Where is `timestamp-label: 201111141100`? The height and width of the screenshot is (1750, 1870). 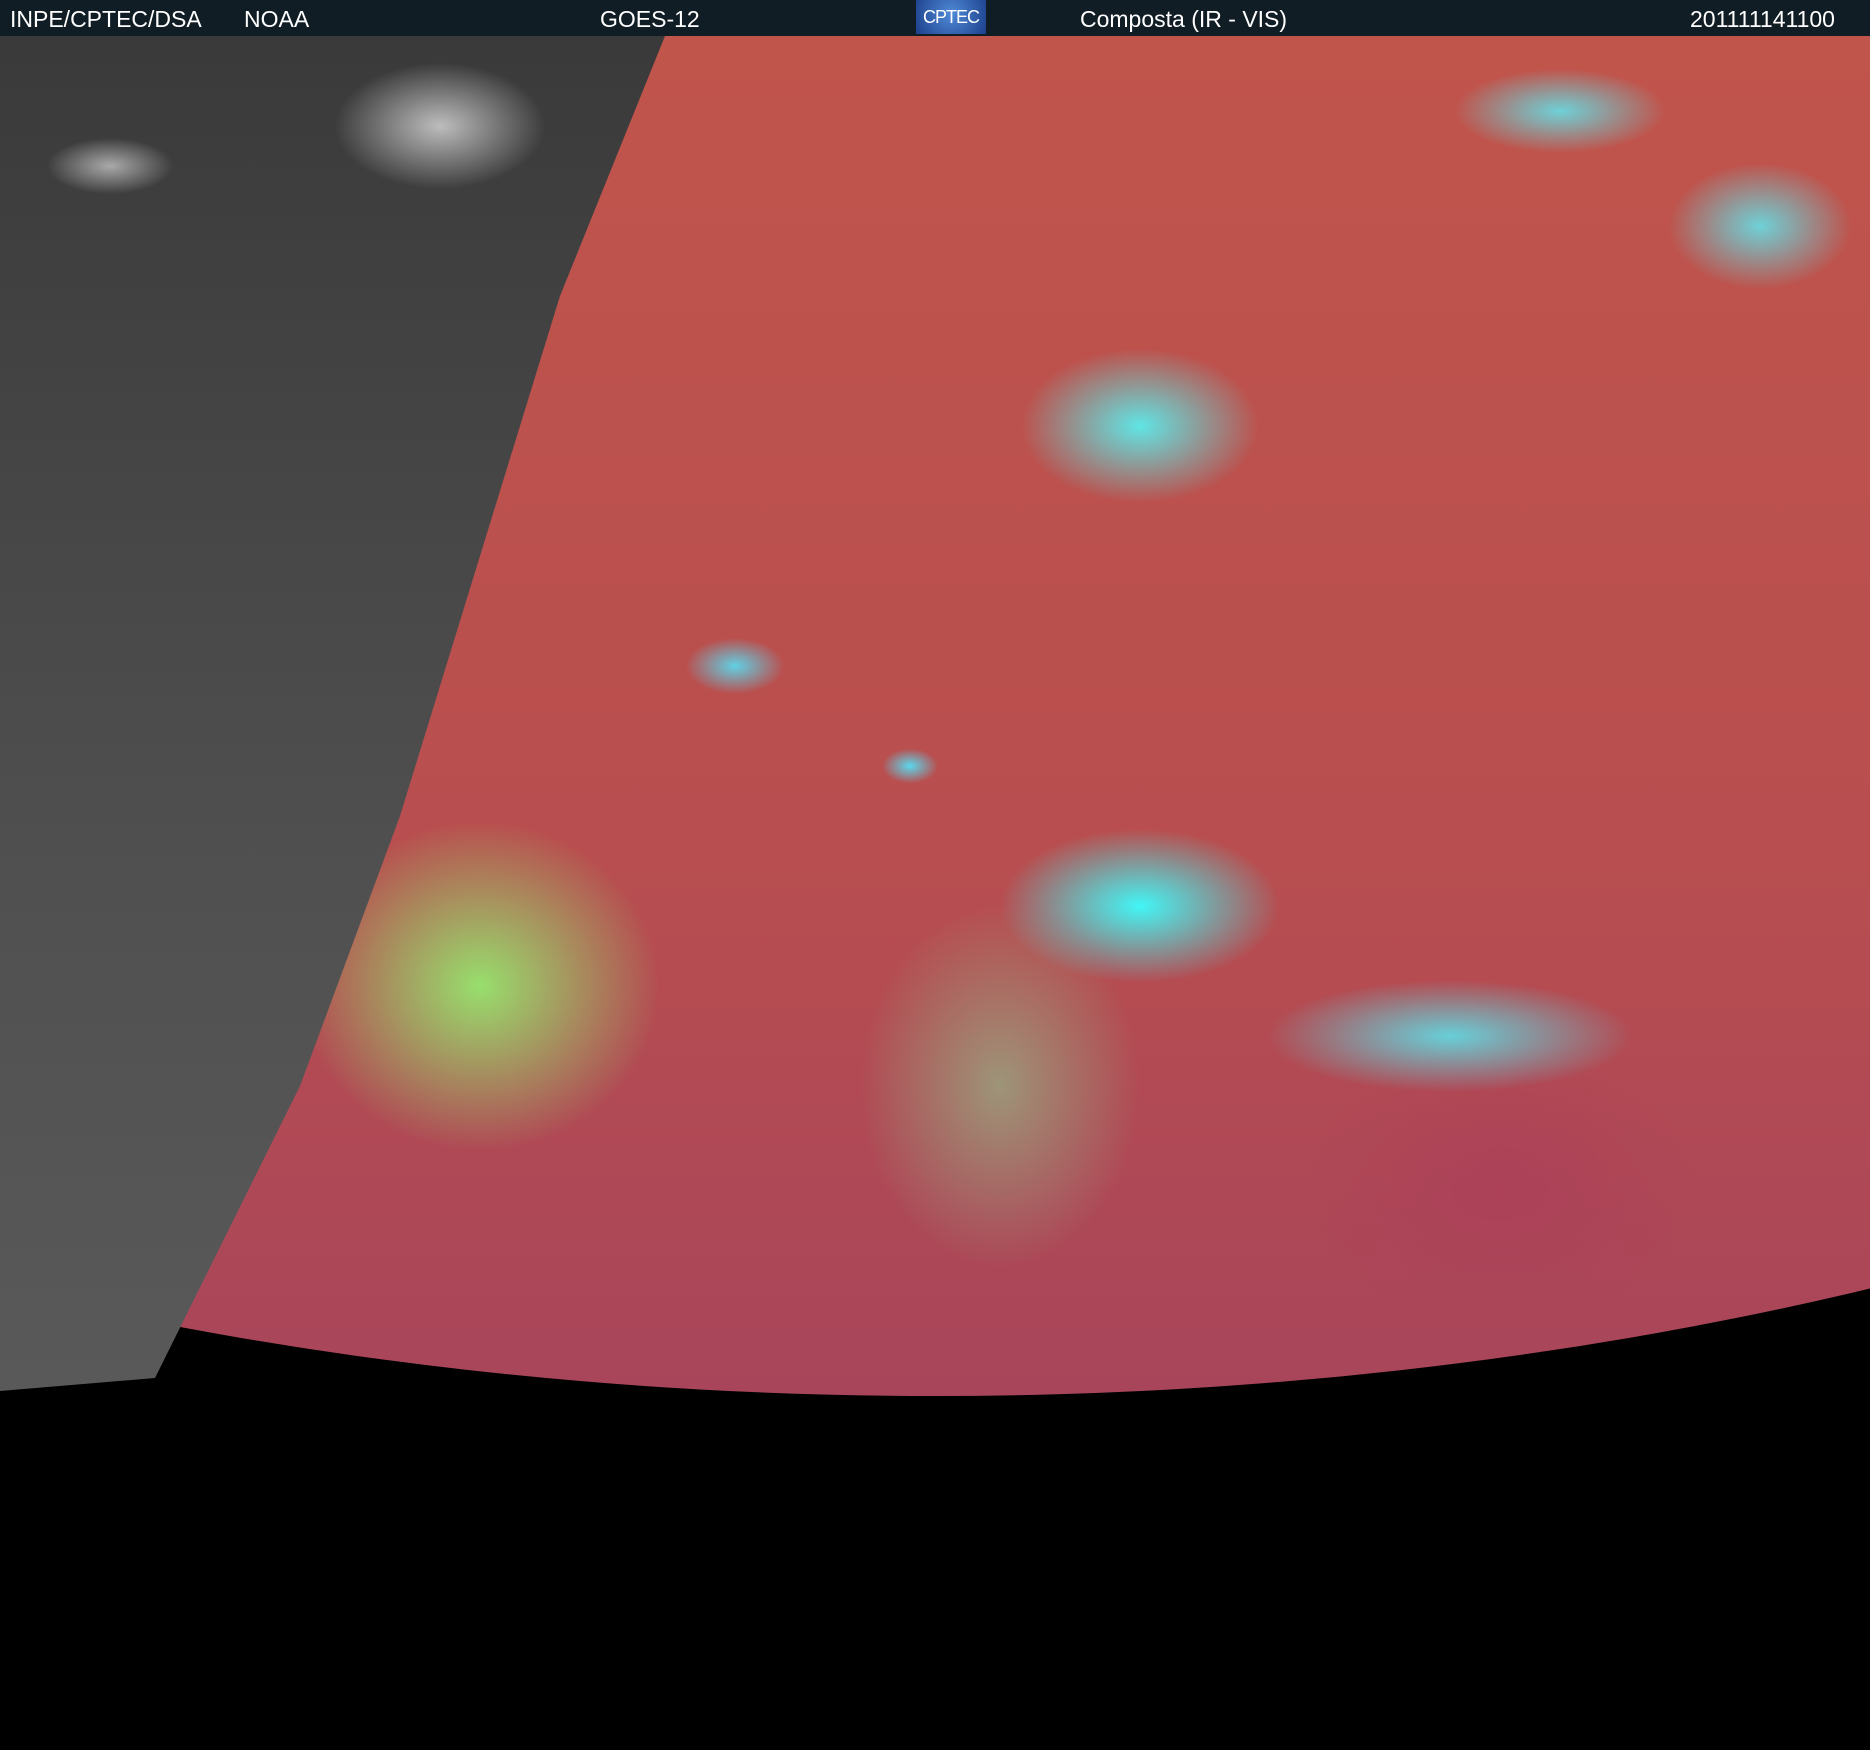 timestamp-label: 201111141100 is located at coordinates (1762, 19).